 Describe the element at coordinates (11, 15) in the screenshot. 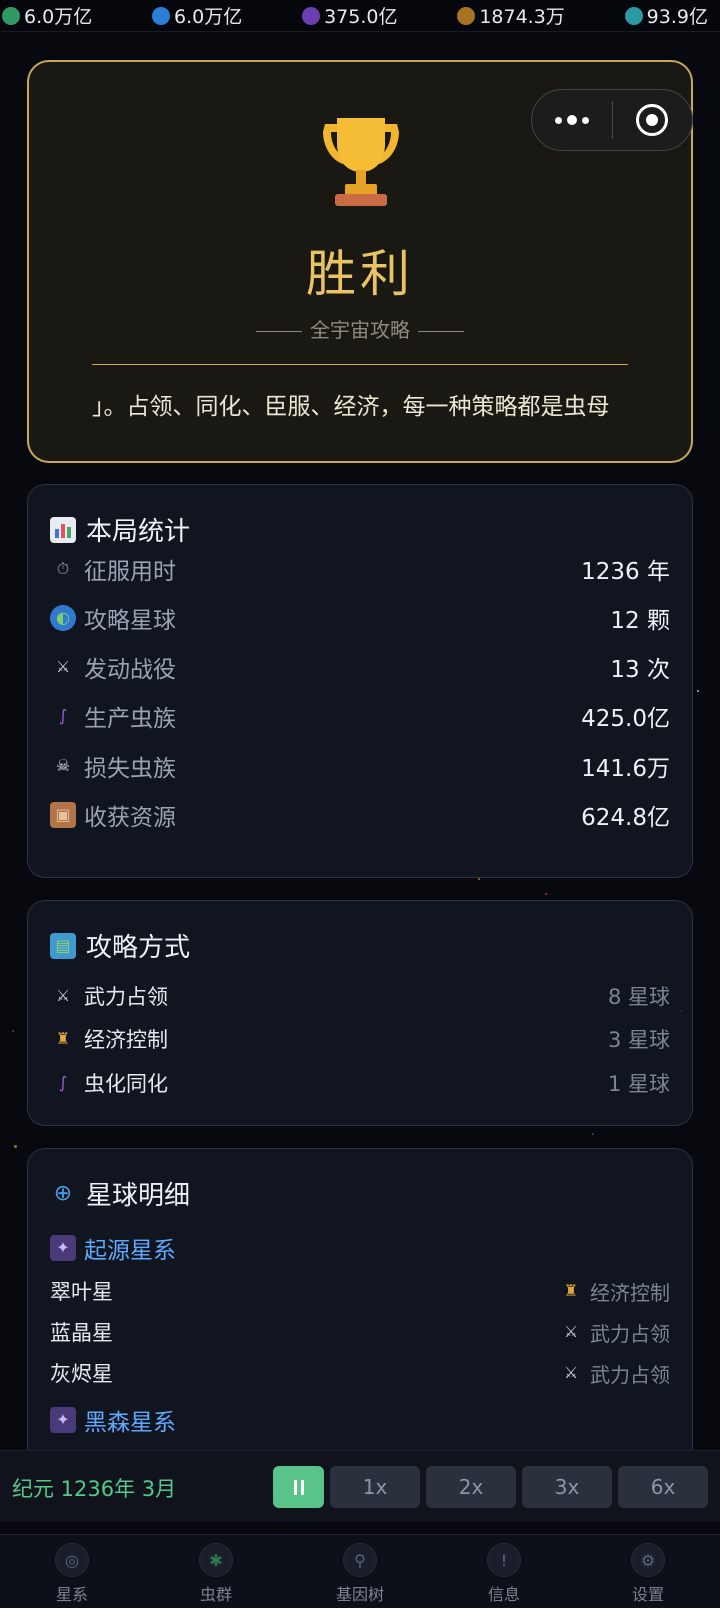

I see `green-gem-icon` at that location.